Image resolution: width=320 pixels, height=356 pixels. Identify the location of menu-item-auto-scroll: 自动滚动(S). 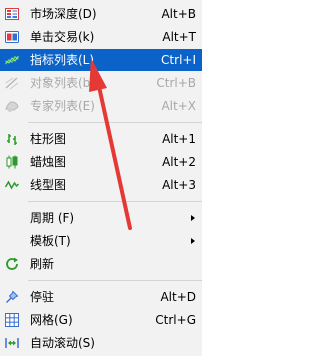
(101, 343).